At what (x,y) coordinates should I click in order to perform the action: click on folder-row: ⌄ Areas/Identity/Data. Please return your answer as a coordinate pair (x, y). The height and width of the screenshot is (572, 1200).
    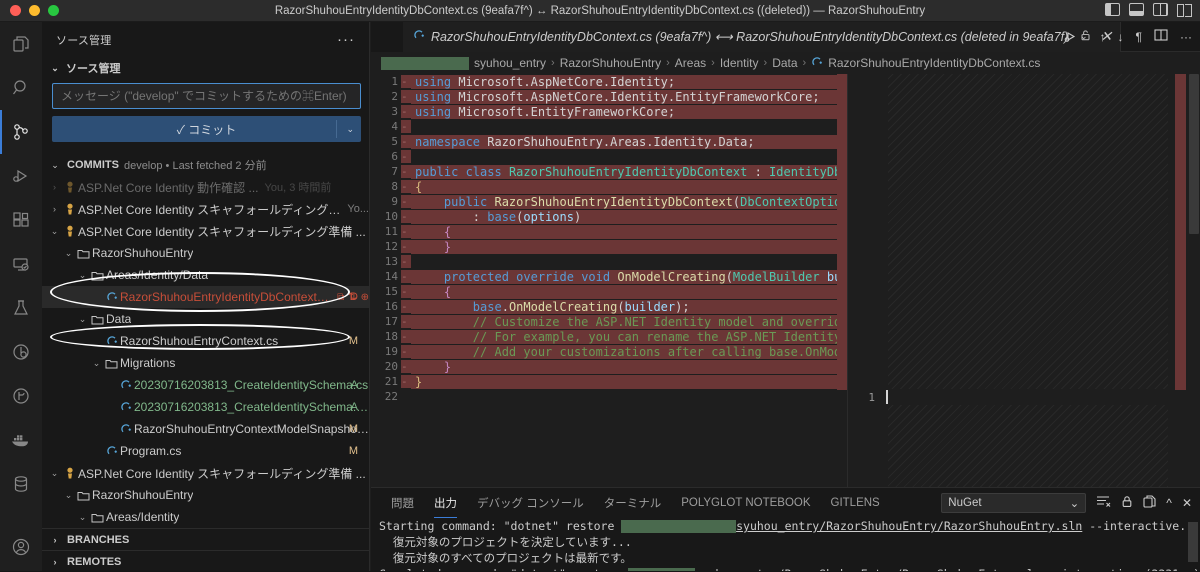
    Looking at the image, I should click on (205, 275).